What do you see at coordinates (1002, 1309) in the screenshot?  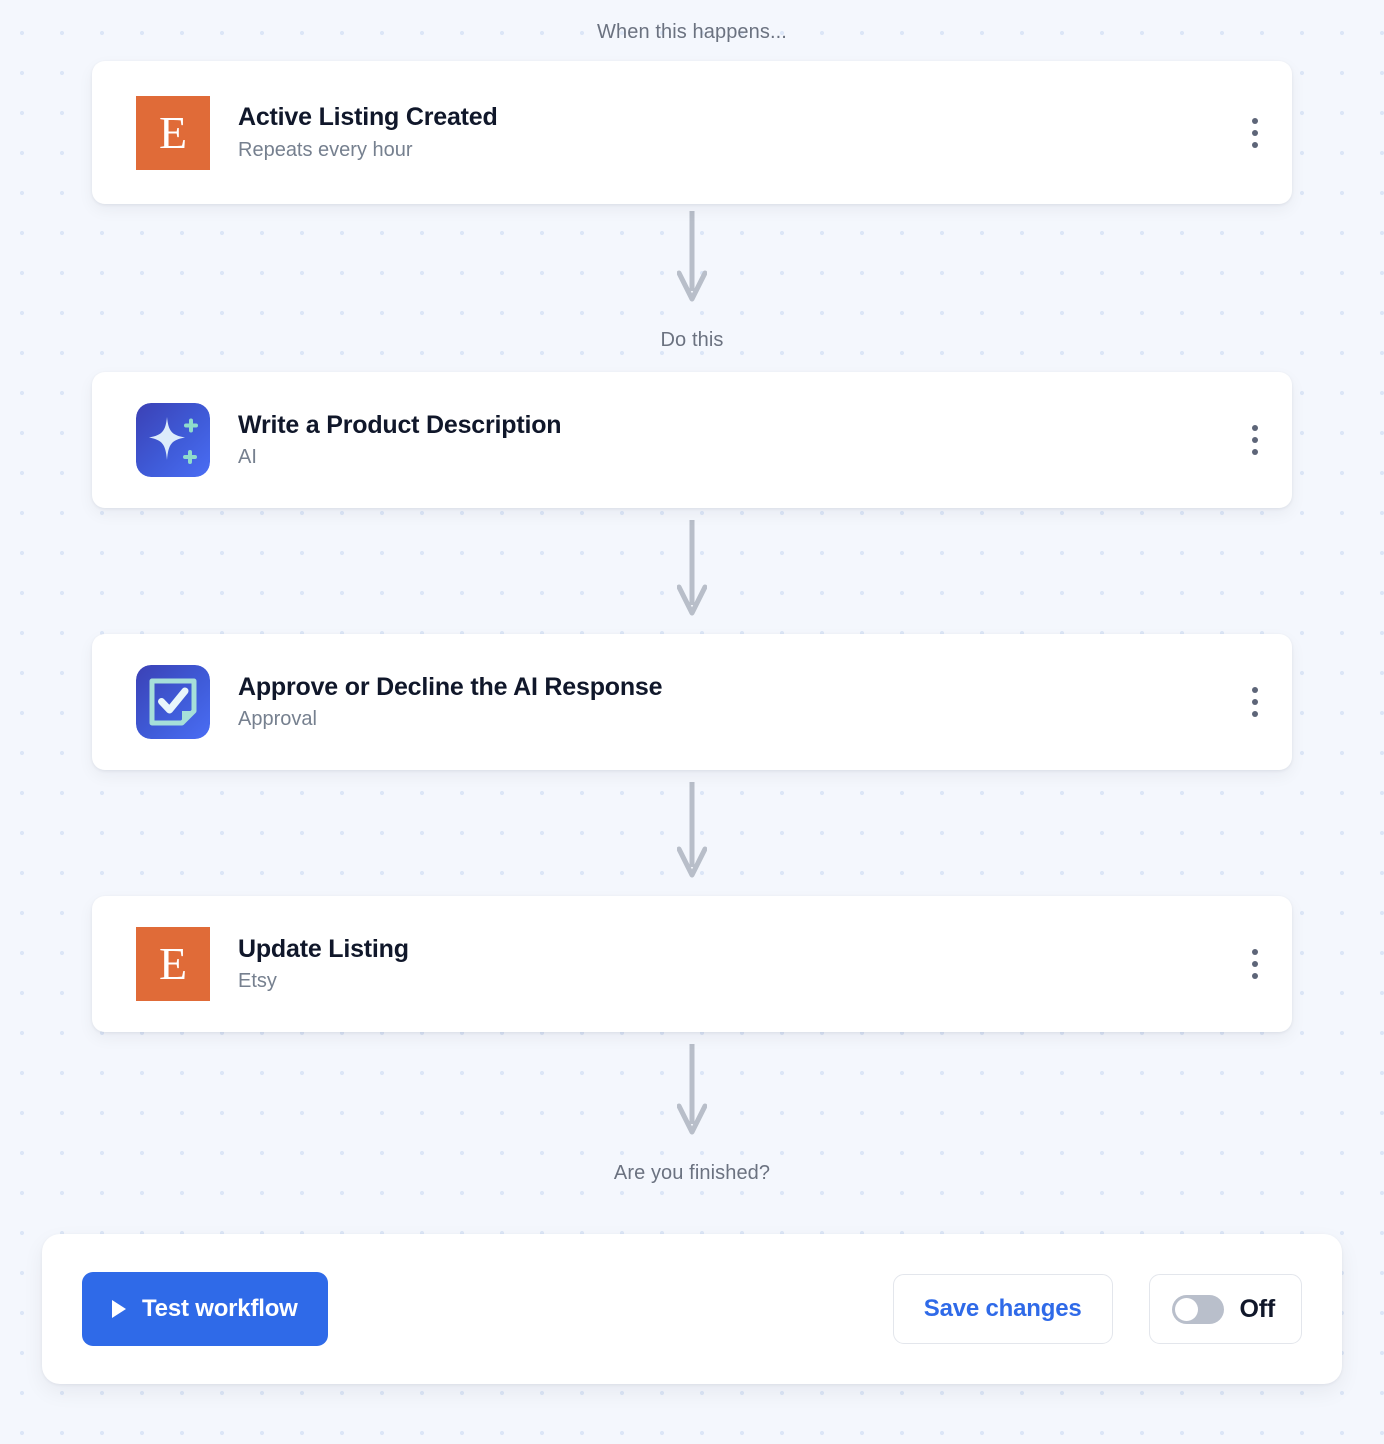 I see `save-changes-button: Save changes` at bounding box center [1002, 1309].